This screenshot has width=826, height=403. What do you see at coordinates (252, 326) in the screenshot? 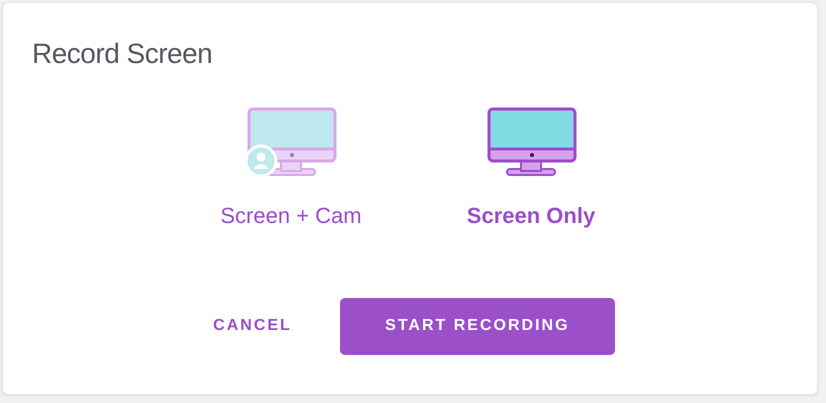
I see `cancel-button: CANCEL` at bounding box center [252, 326].